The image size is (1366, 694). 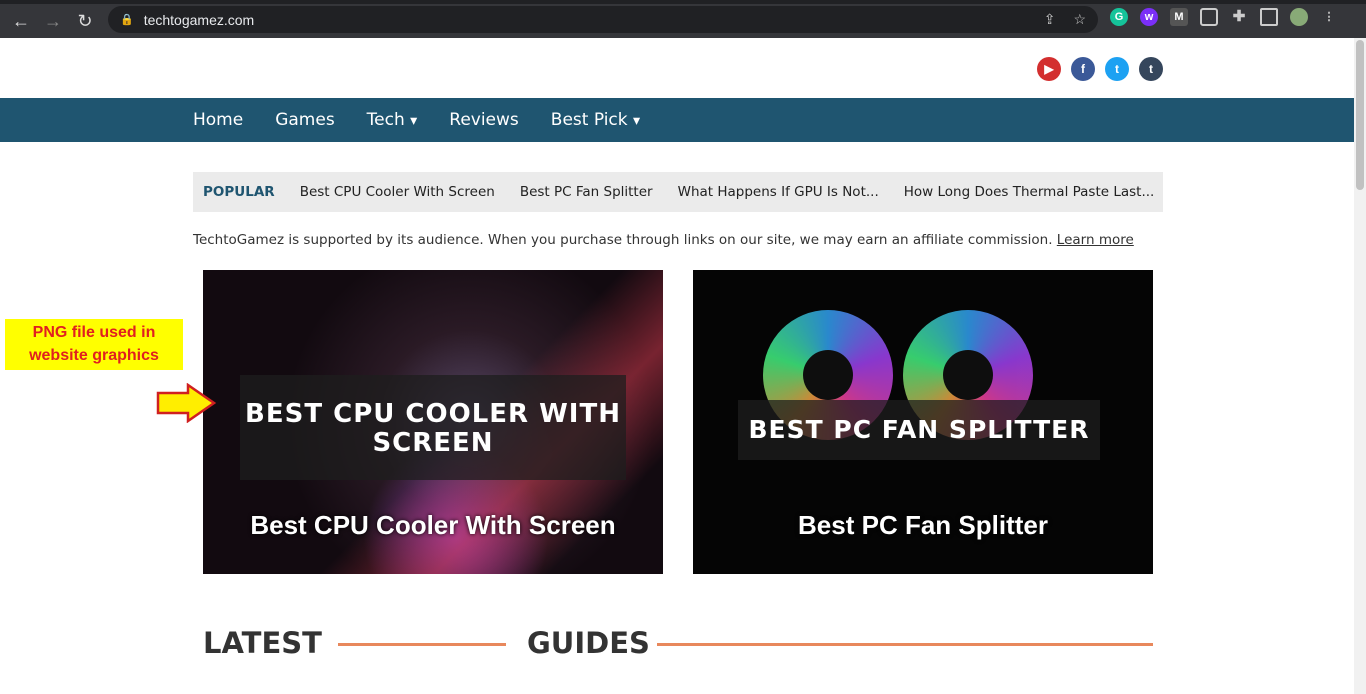 What do you see at coordinates (1083, 69) in the screenshot?
I see `facebook-icon: f` at bounding box center [1083, 69].